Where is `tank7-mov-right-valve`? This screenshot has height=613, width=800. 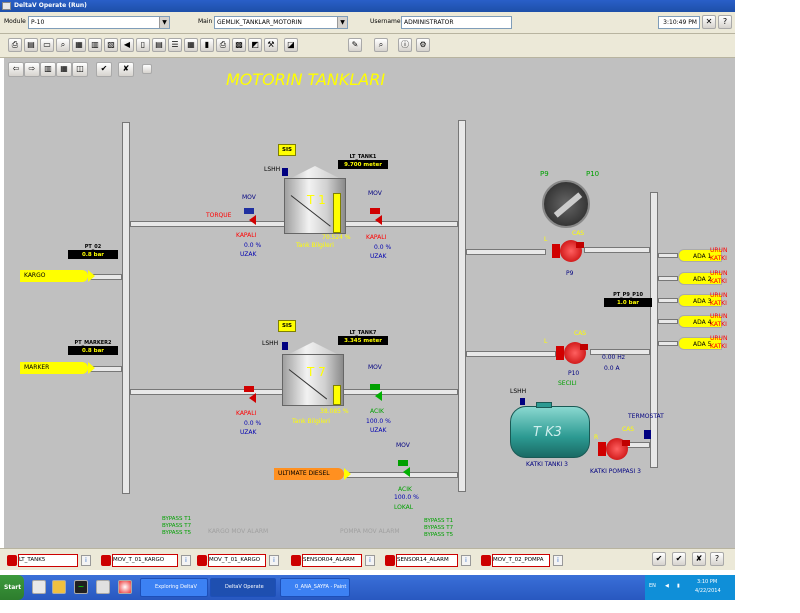 tank7-mov-right-valve is located at coordinates (375, 393).